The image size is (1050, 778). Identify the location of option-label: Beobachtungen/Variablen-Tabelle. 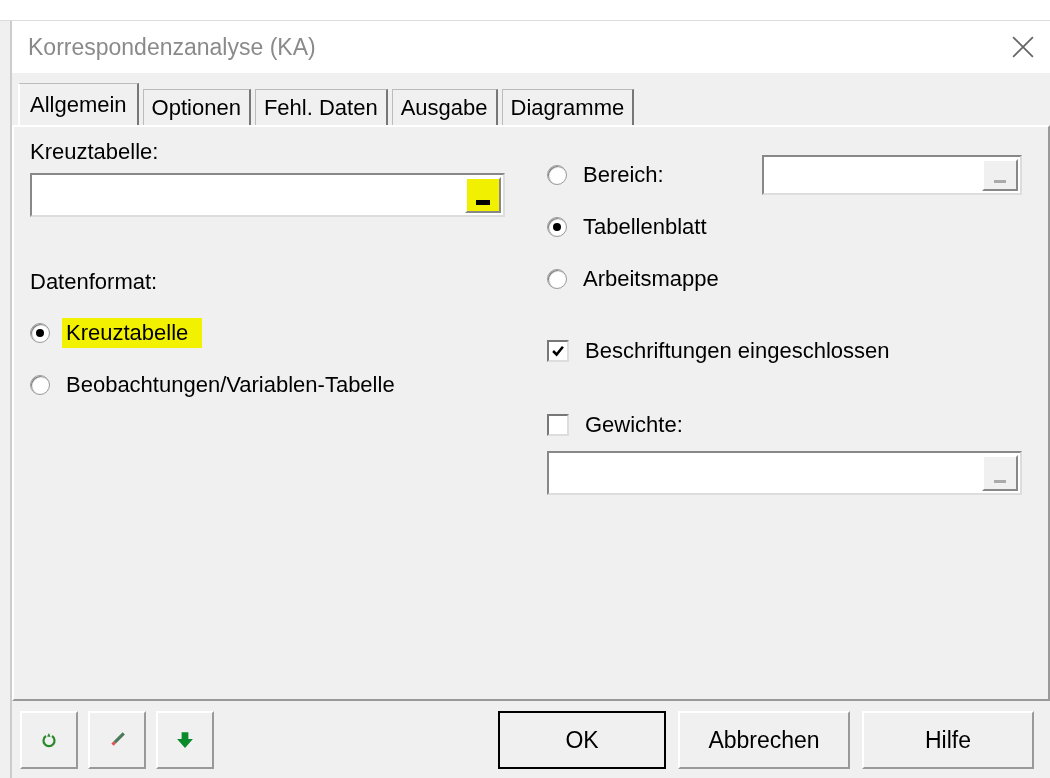
(230, 385).